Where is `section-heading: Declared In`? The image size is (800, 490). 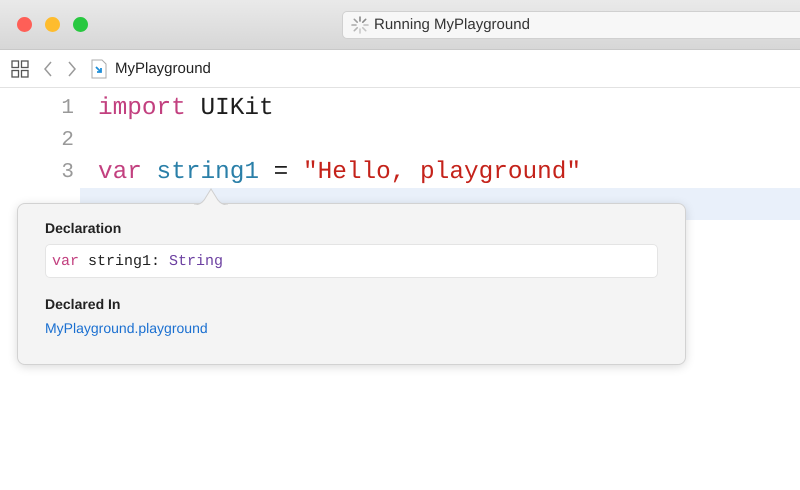
section-heading: Declared In is located at coordinates (83, 304).